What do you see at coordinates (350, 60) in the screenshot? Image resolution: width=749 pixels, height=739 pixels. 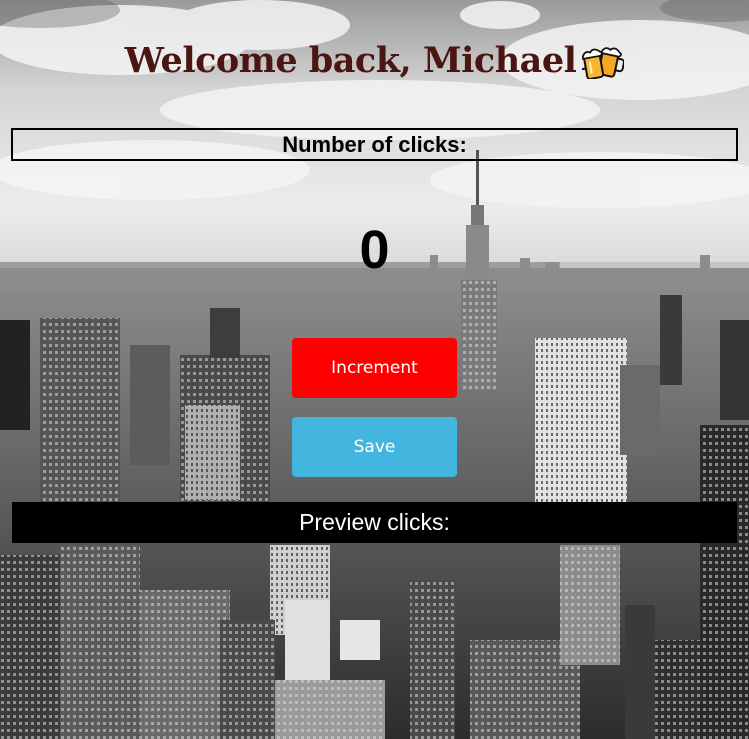 I see `welcome-title: Welcome back, Michael` at bounding box center [350, 60].